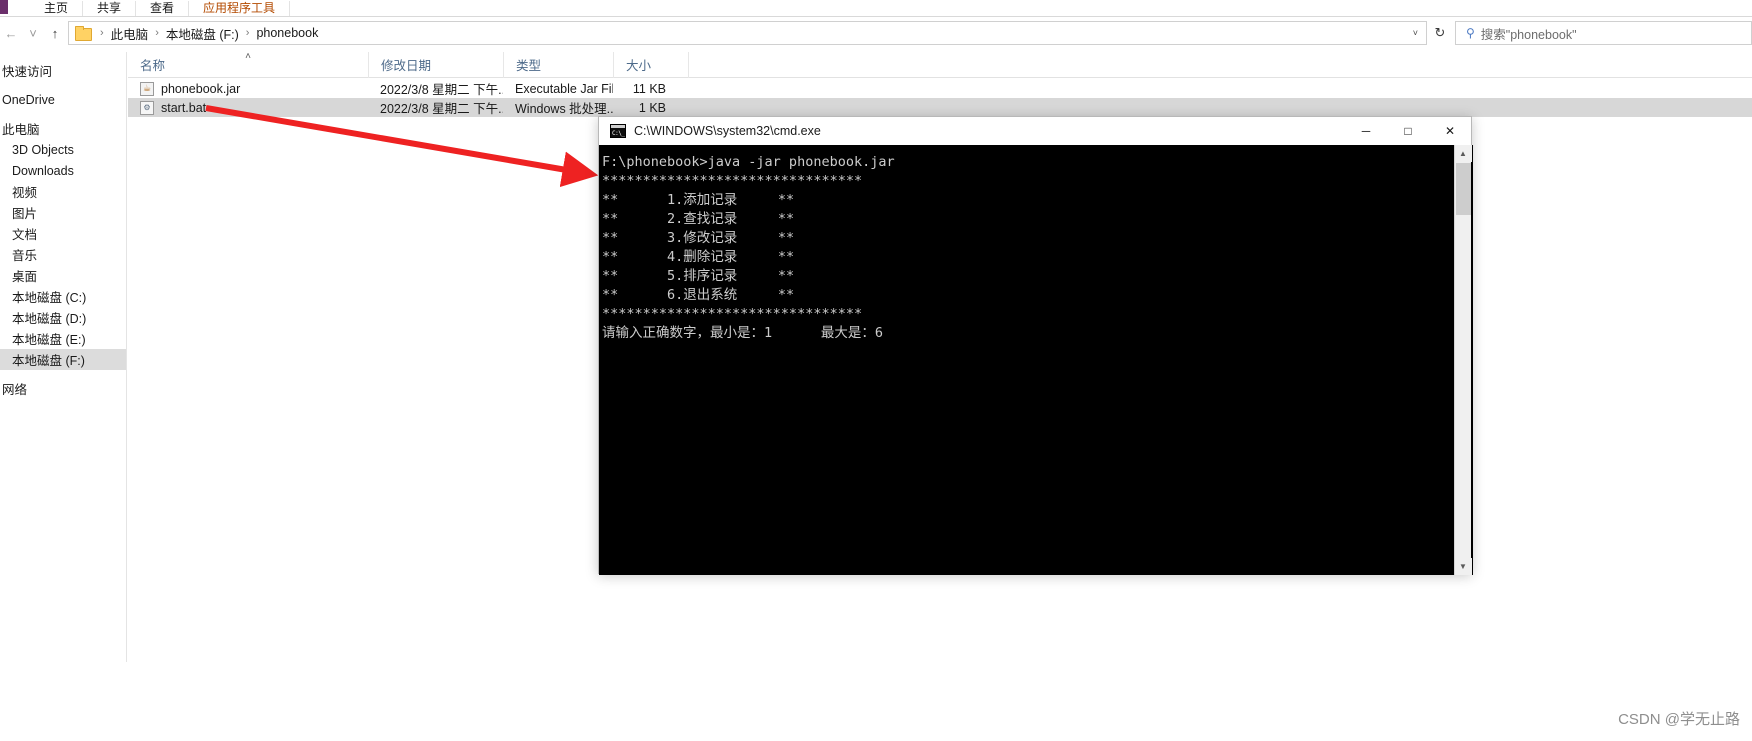  Describe the element at coordinates (49, 298) in the screenshot. I see `sidebar-item-label: 本地磁盘 (C:)` at that location.